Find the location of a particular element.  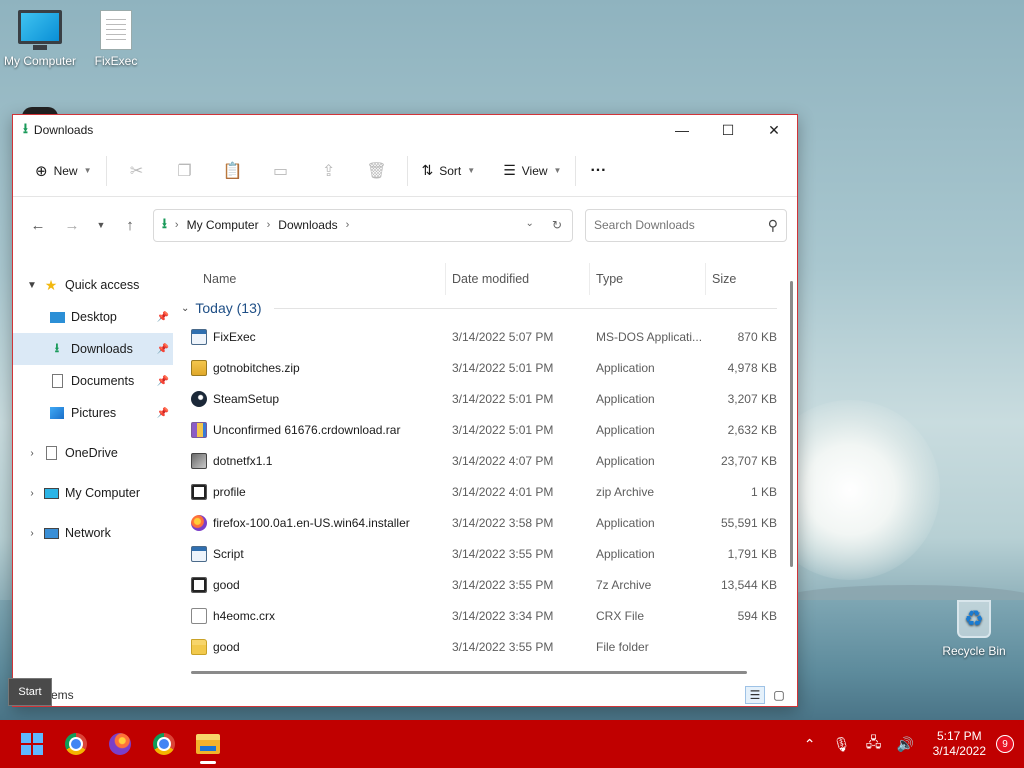

more-icon: ··· is located at coordinates (598, 170).